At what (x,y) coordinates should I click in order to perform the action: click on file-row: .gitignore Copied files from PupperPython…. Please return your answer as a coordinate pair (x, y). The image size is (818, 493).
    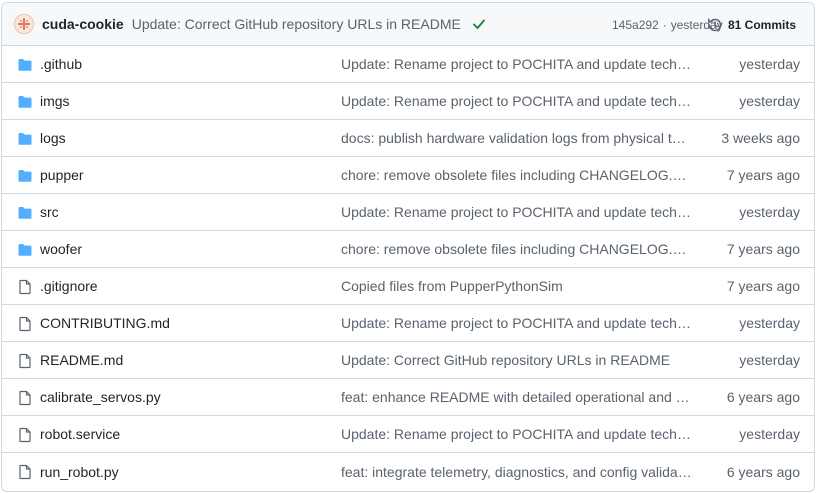
    Looking at the image, I should click on (408, 286).